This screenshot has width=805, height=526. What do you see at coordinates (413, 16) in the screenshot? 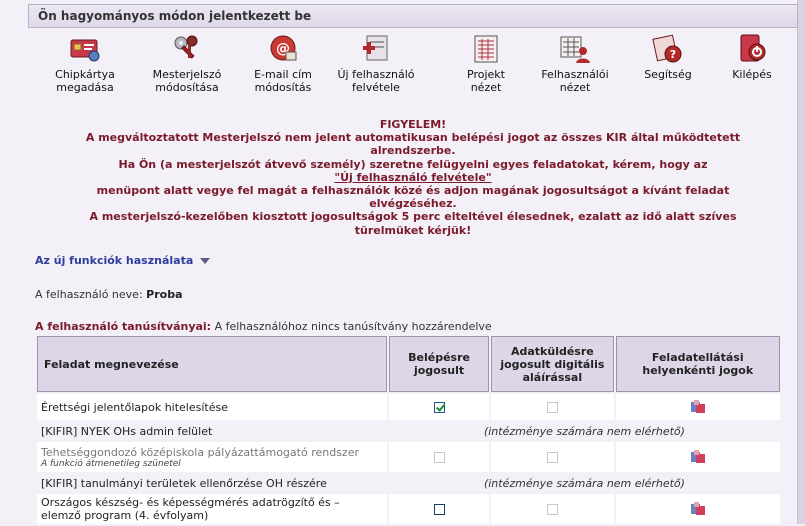
I see `login-status-bar: Ön hagyományos módon jelentkezett be` at bounding box center [413, 16].